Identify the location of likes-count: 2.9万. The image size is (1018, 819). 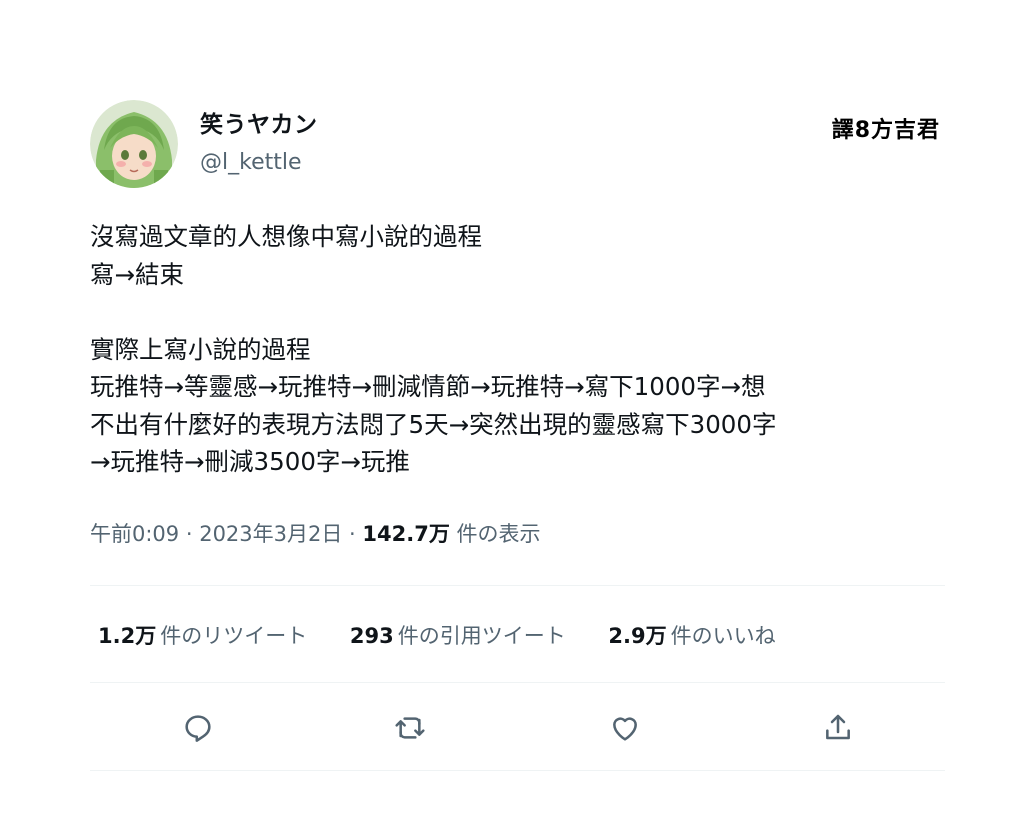
(637, 636).